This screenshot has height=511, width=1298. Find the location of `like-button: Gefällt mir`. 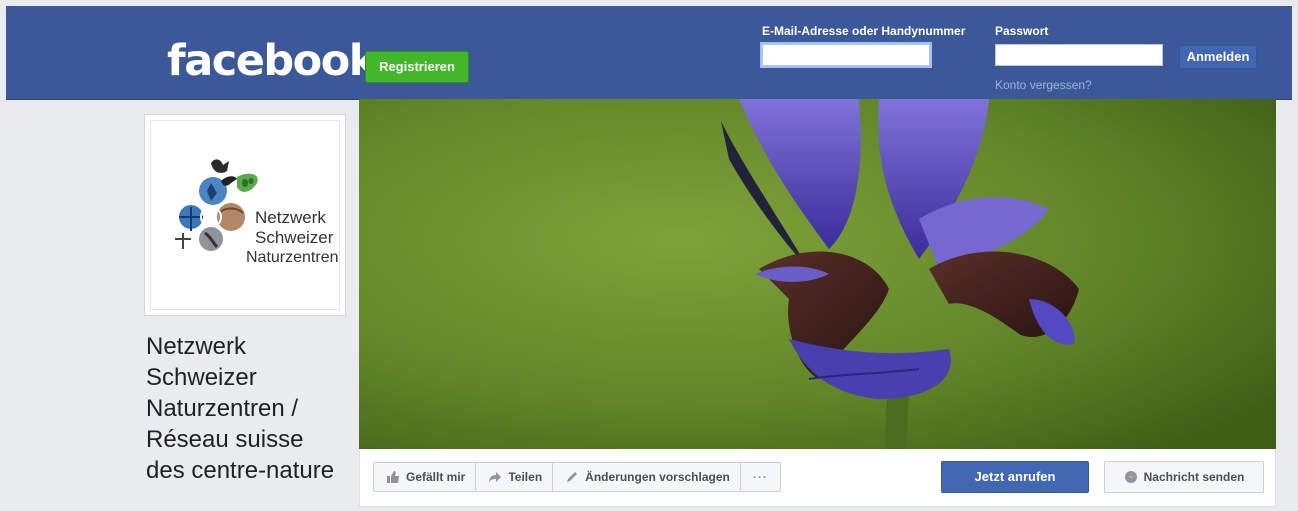

like-button: Gefällt mir is located at coordinates (425, 477).